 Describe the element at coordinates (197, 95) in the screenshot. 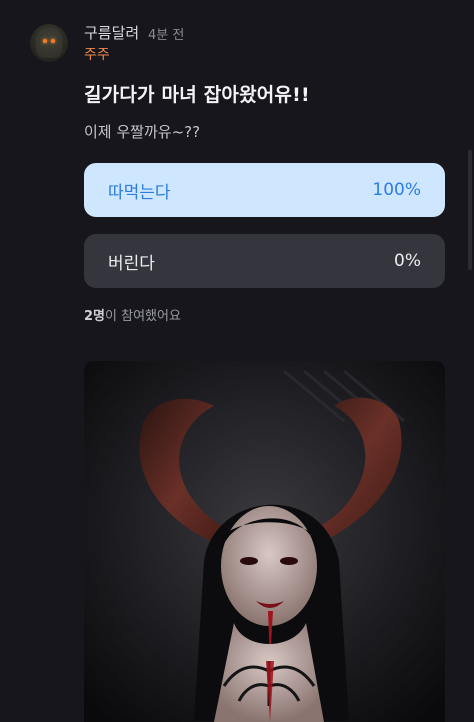

I see `post-title: 길가다가 마녀 잡아왔어유!!` at that location.